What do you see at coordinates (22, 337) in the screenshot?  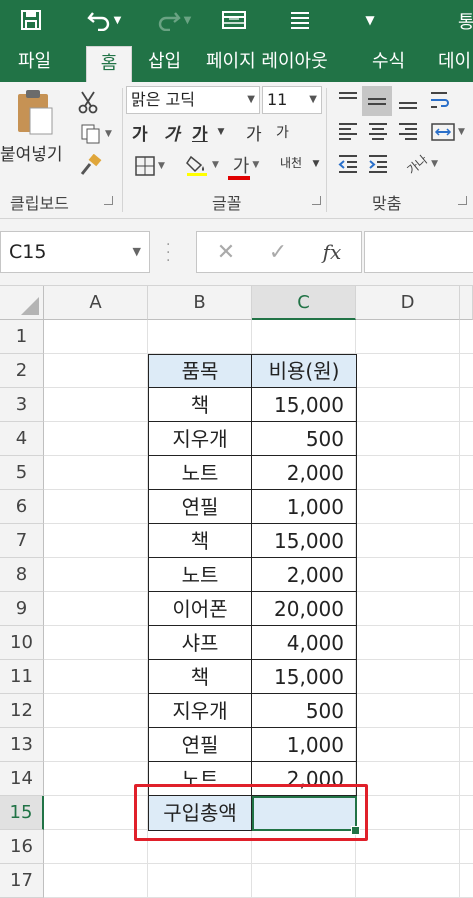 I see `row-header-1: 1` at bounding box center [22, 337].